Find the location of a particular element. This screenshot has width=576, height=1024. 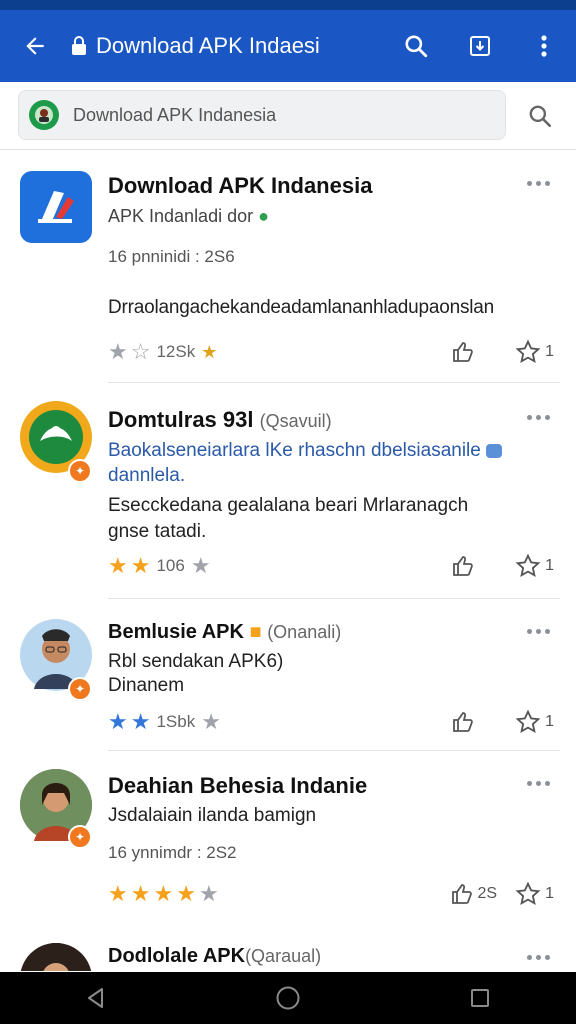

search-bar: Download APK Indanesia is located at coordinates (288, 116).